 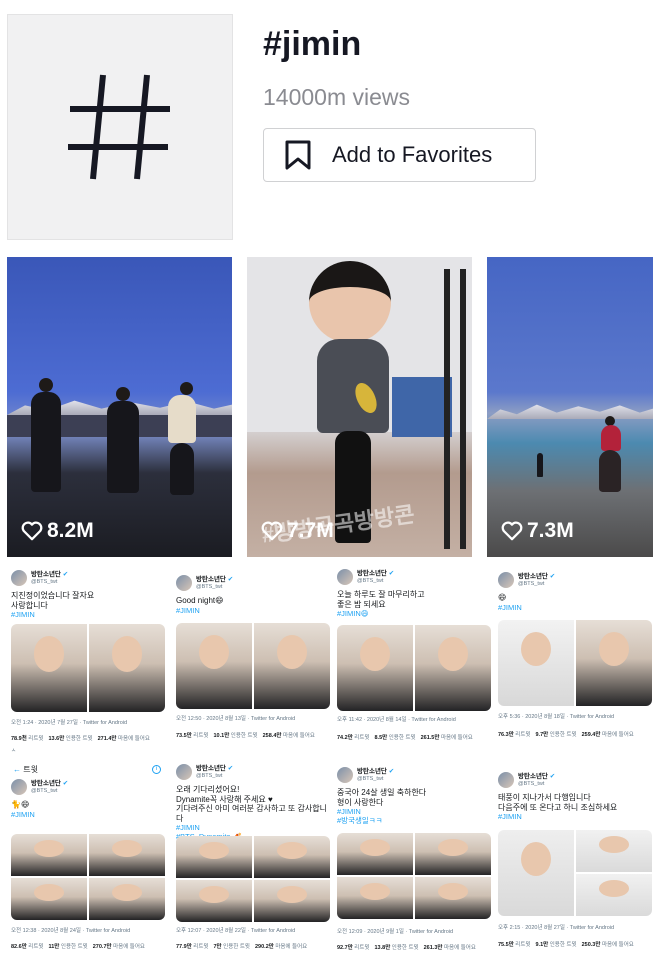 I want to click on tweet-stats: 78.9천 리트윗 13.6만 인용한 트윗 271.4만 마음에 들어요, so click(x=80, y=739).